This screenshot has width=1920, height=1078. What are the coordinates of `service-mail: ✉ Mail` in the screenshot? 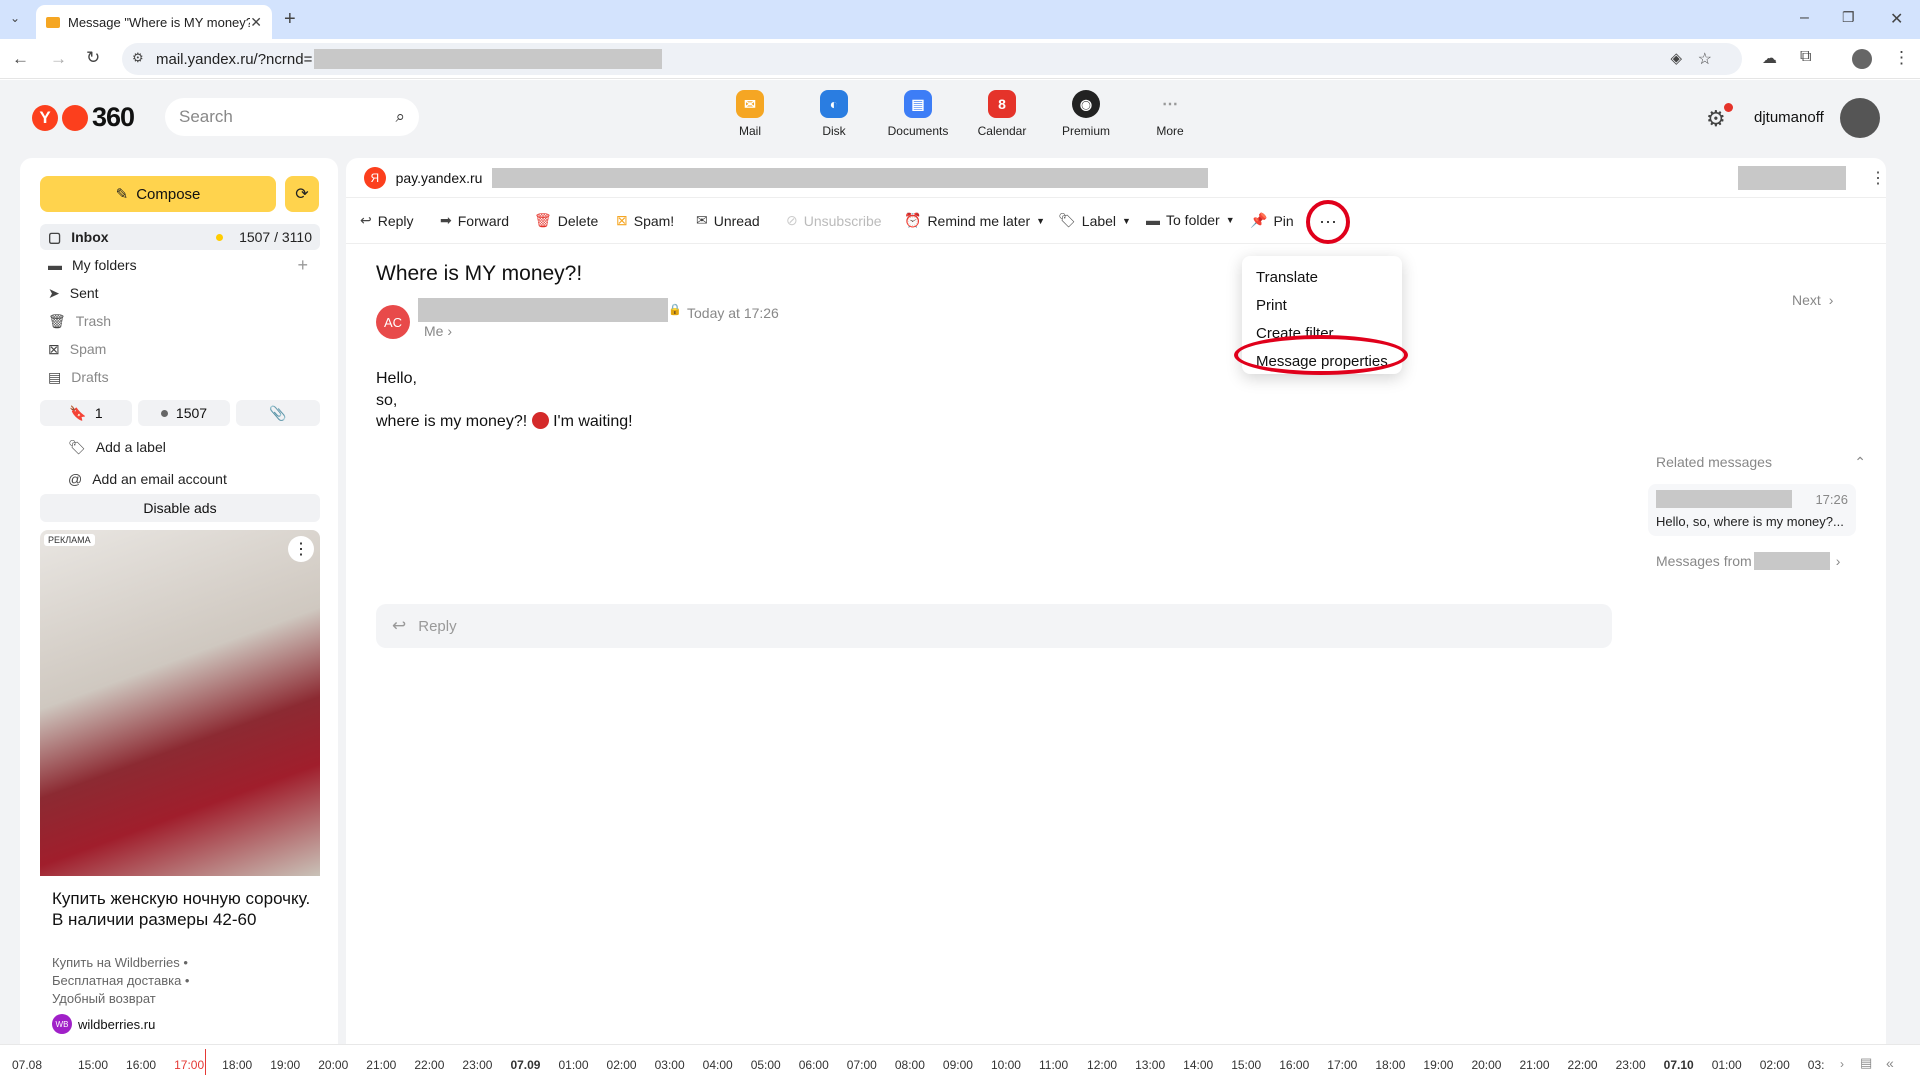 It's located at (750, 118).